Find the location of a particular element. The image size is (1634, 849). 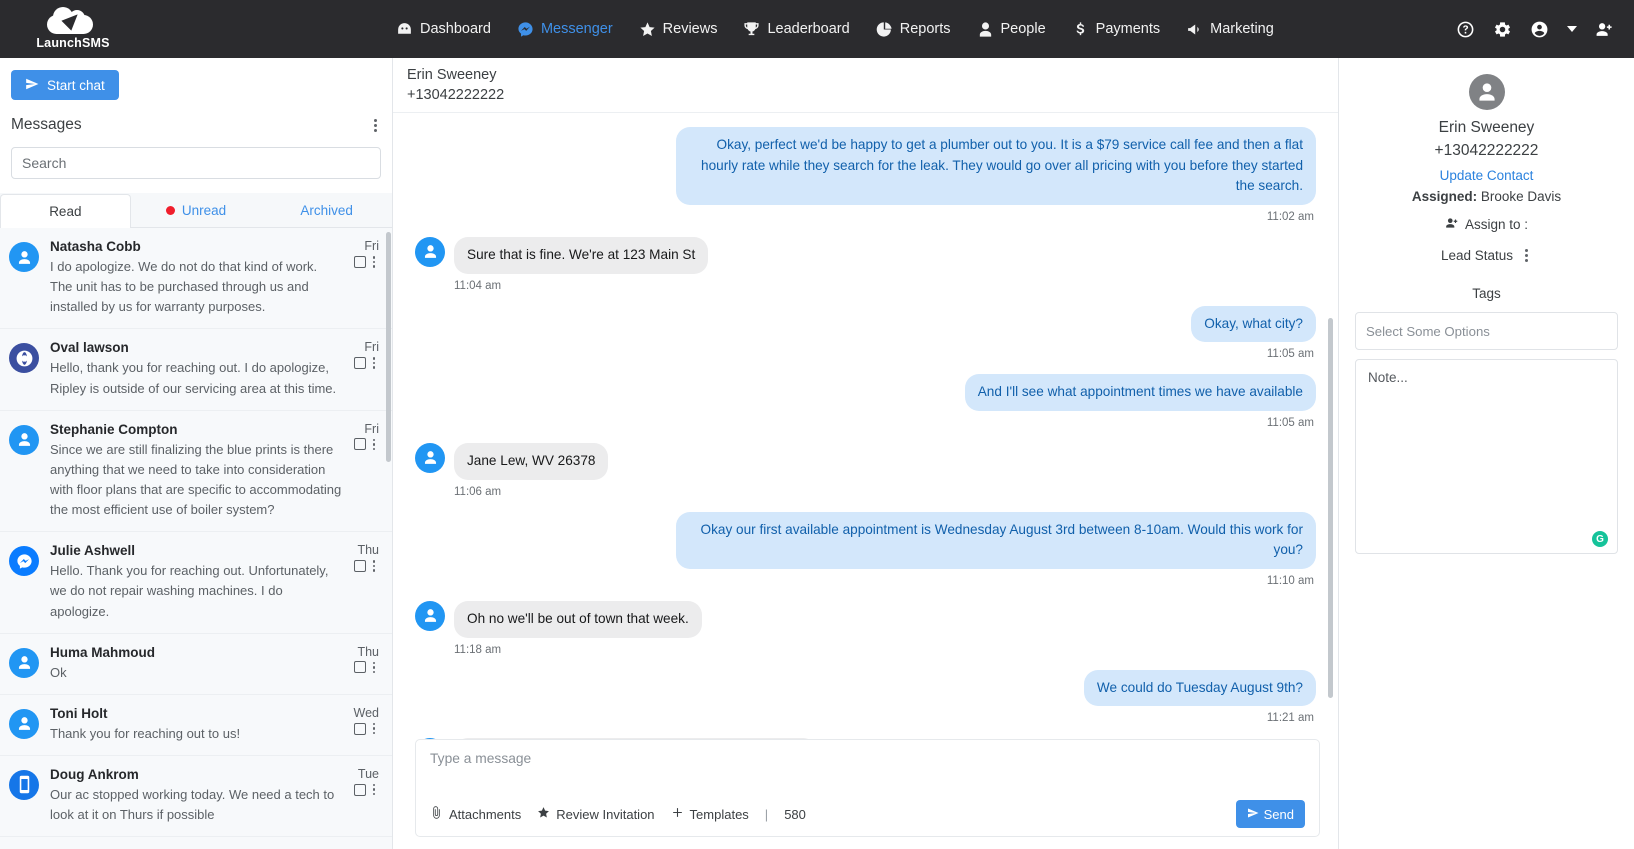

conversation-list-item: Sarah PawlikTue is located at coordinates (196, 843).